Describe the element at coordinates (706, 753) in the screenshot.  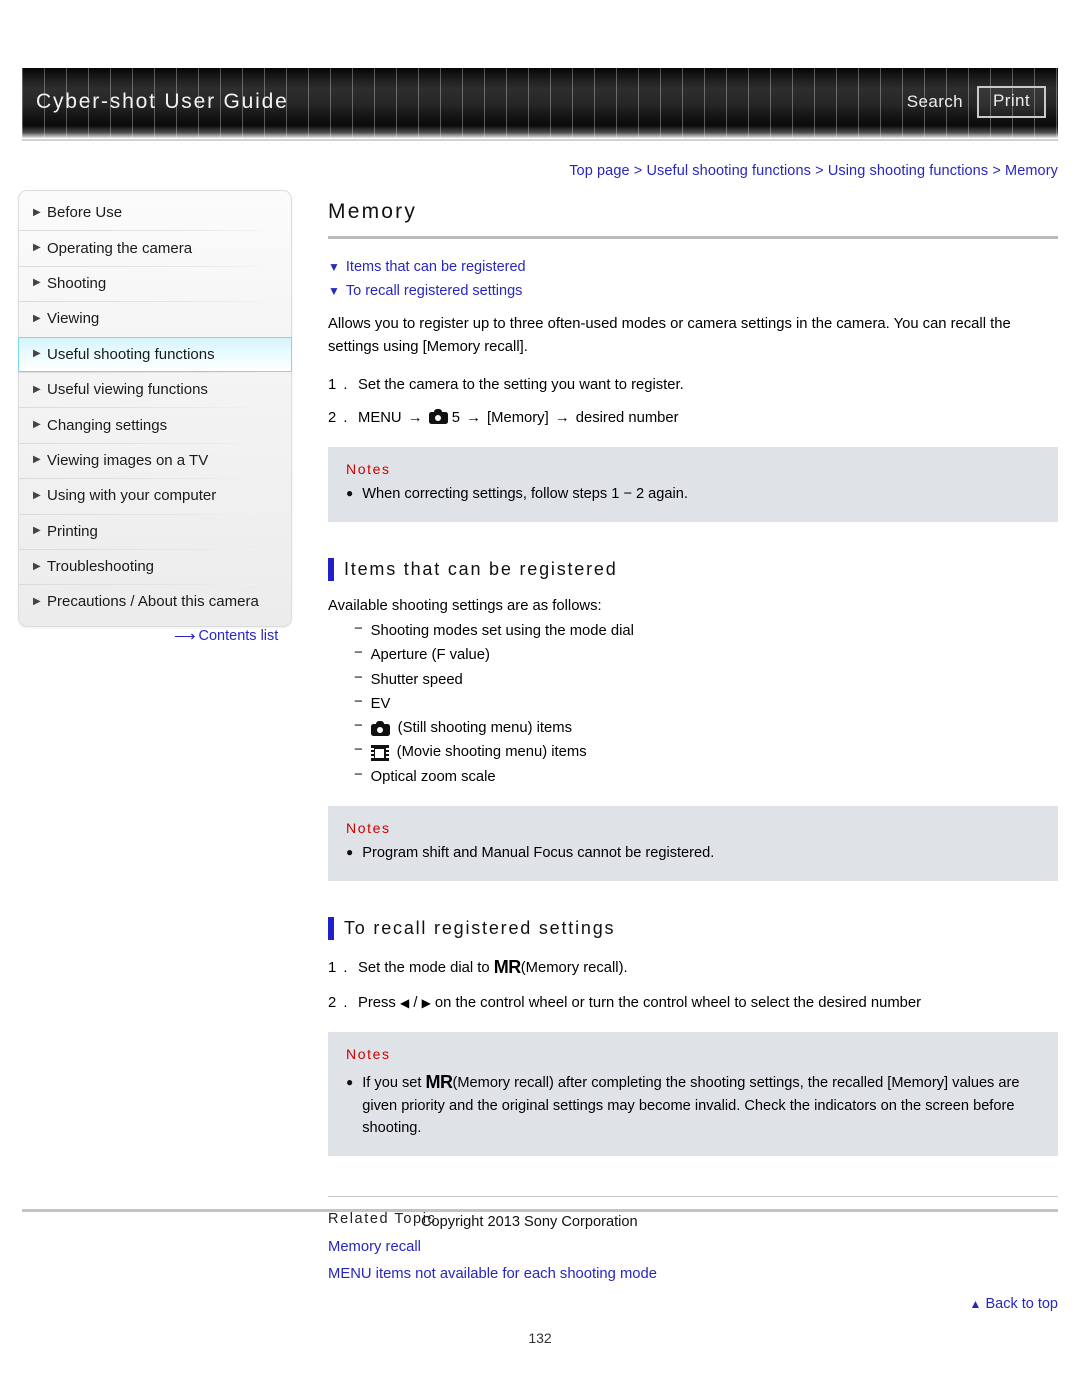
I see `registered-setting-item: − (Movie shooting menu) items` at that location.